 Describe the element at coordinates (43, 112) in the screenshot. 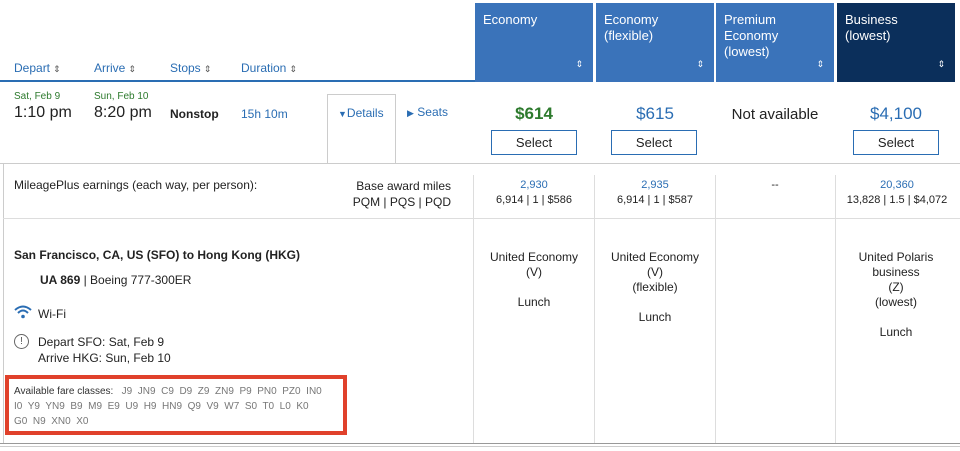

I see `depart-time: 1:10 pm` at that location.